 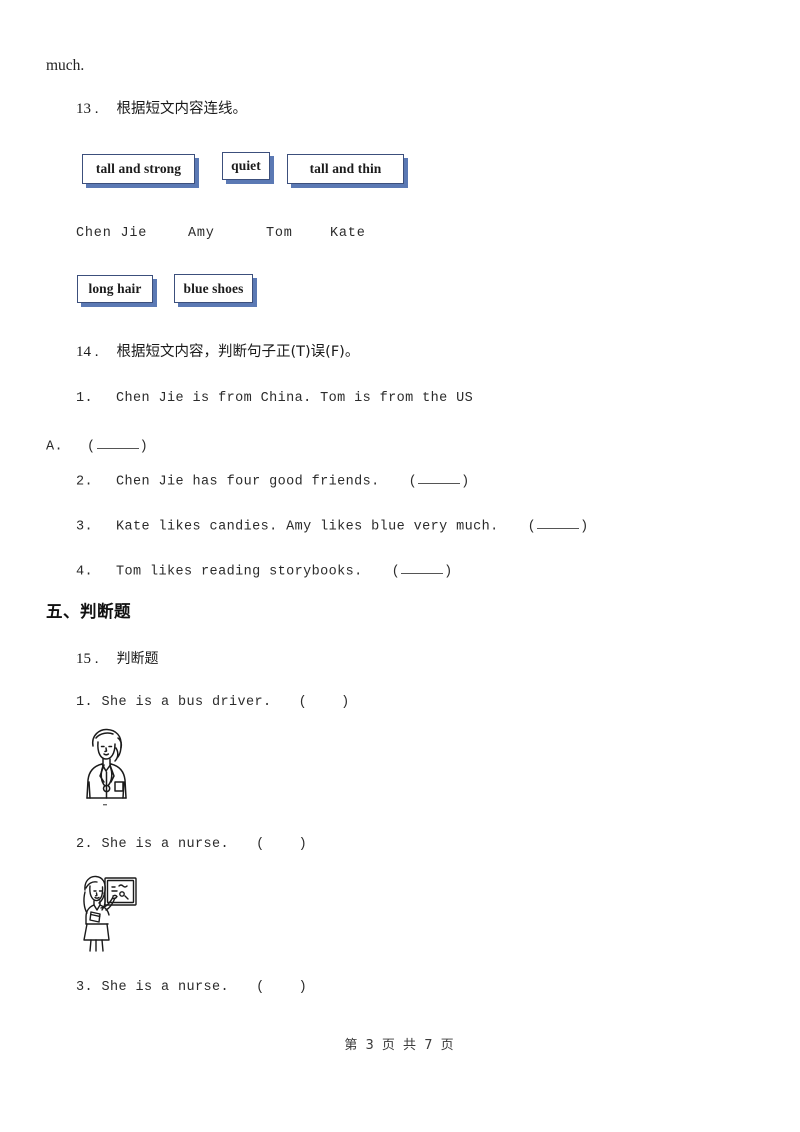 I want to click on word-card-label: tall and thin, so click(x=345, y=168).